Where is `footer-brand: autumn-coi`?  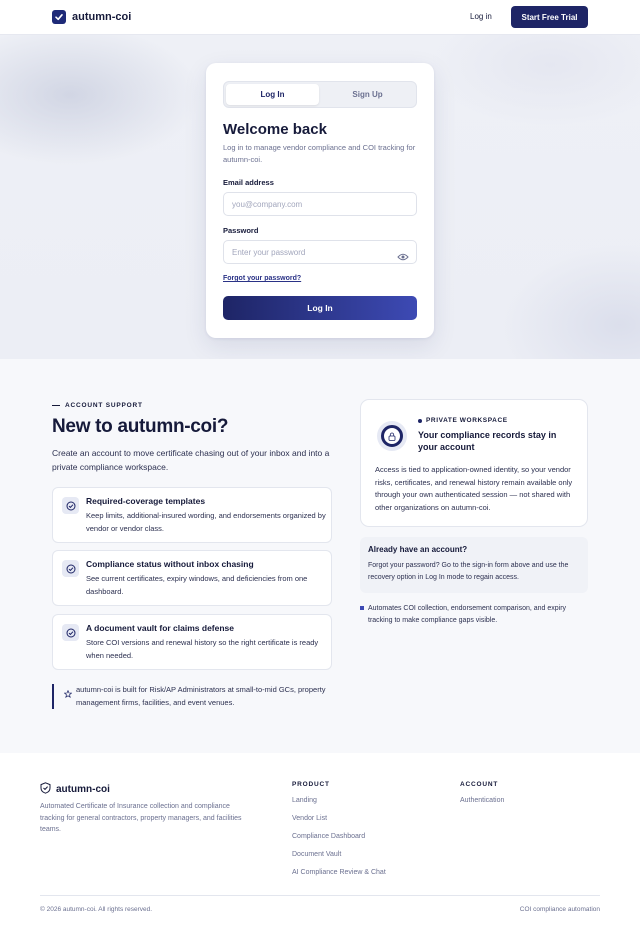 footer-brand: autumn-coi is located at coordinates (75, 789).